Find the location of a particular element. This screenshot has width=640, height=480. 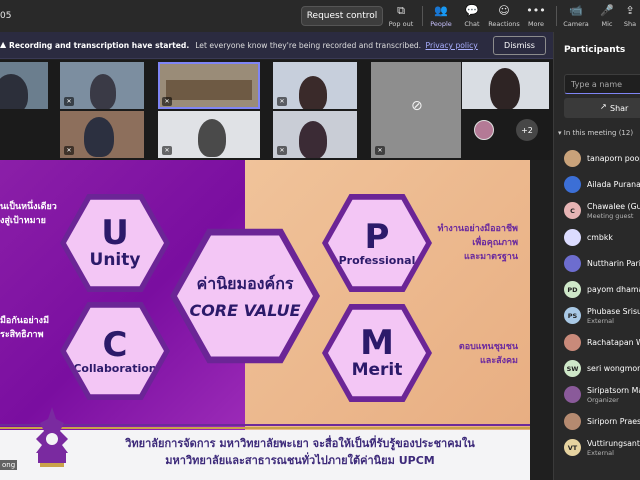

participant-avatar: VT is located at coordinates (572, 447).